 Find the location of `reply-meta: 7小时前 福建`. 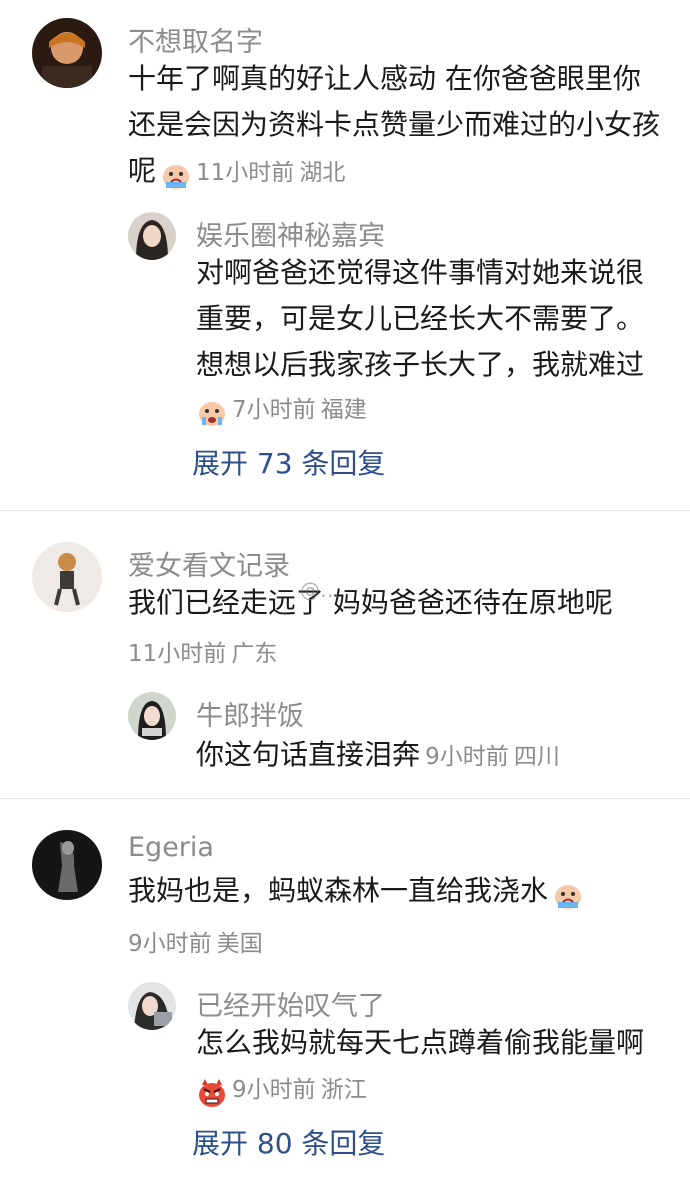

reply-meta: 7小时前 福建 is located at coordinates (281, 409).